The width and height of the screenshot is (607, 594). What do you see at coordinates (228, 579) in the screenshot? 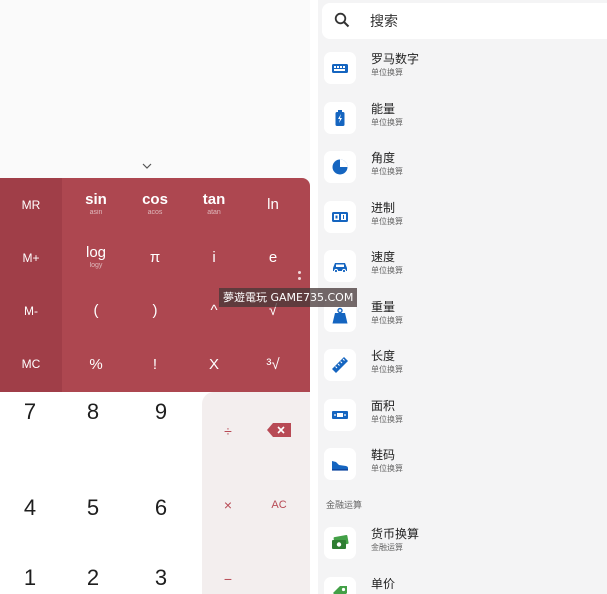
I see `subtract-button: −` at bounding box center [228, 579].